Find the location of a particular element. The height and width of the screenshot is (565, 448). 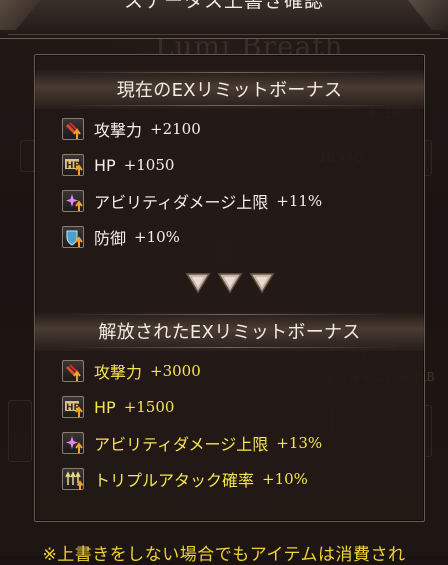

triple-attack-rate-icon is located at coordinates (73, 479).